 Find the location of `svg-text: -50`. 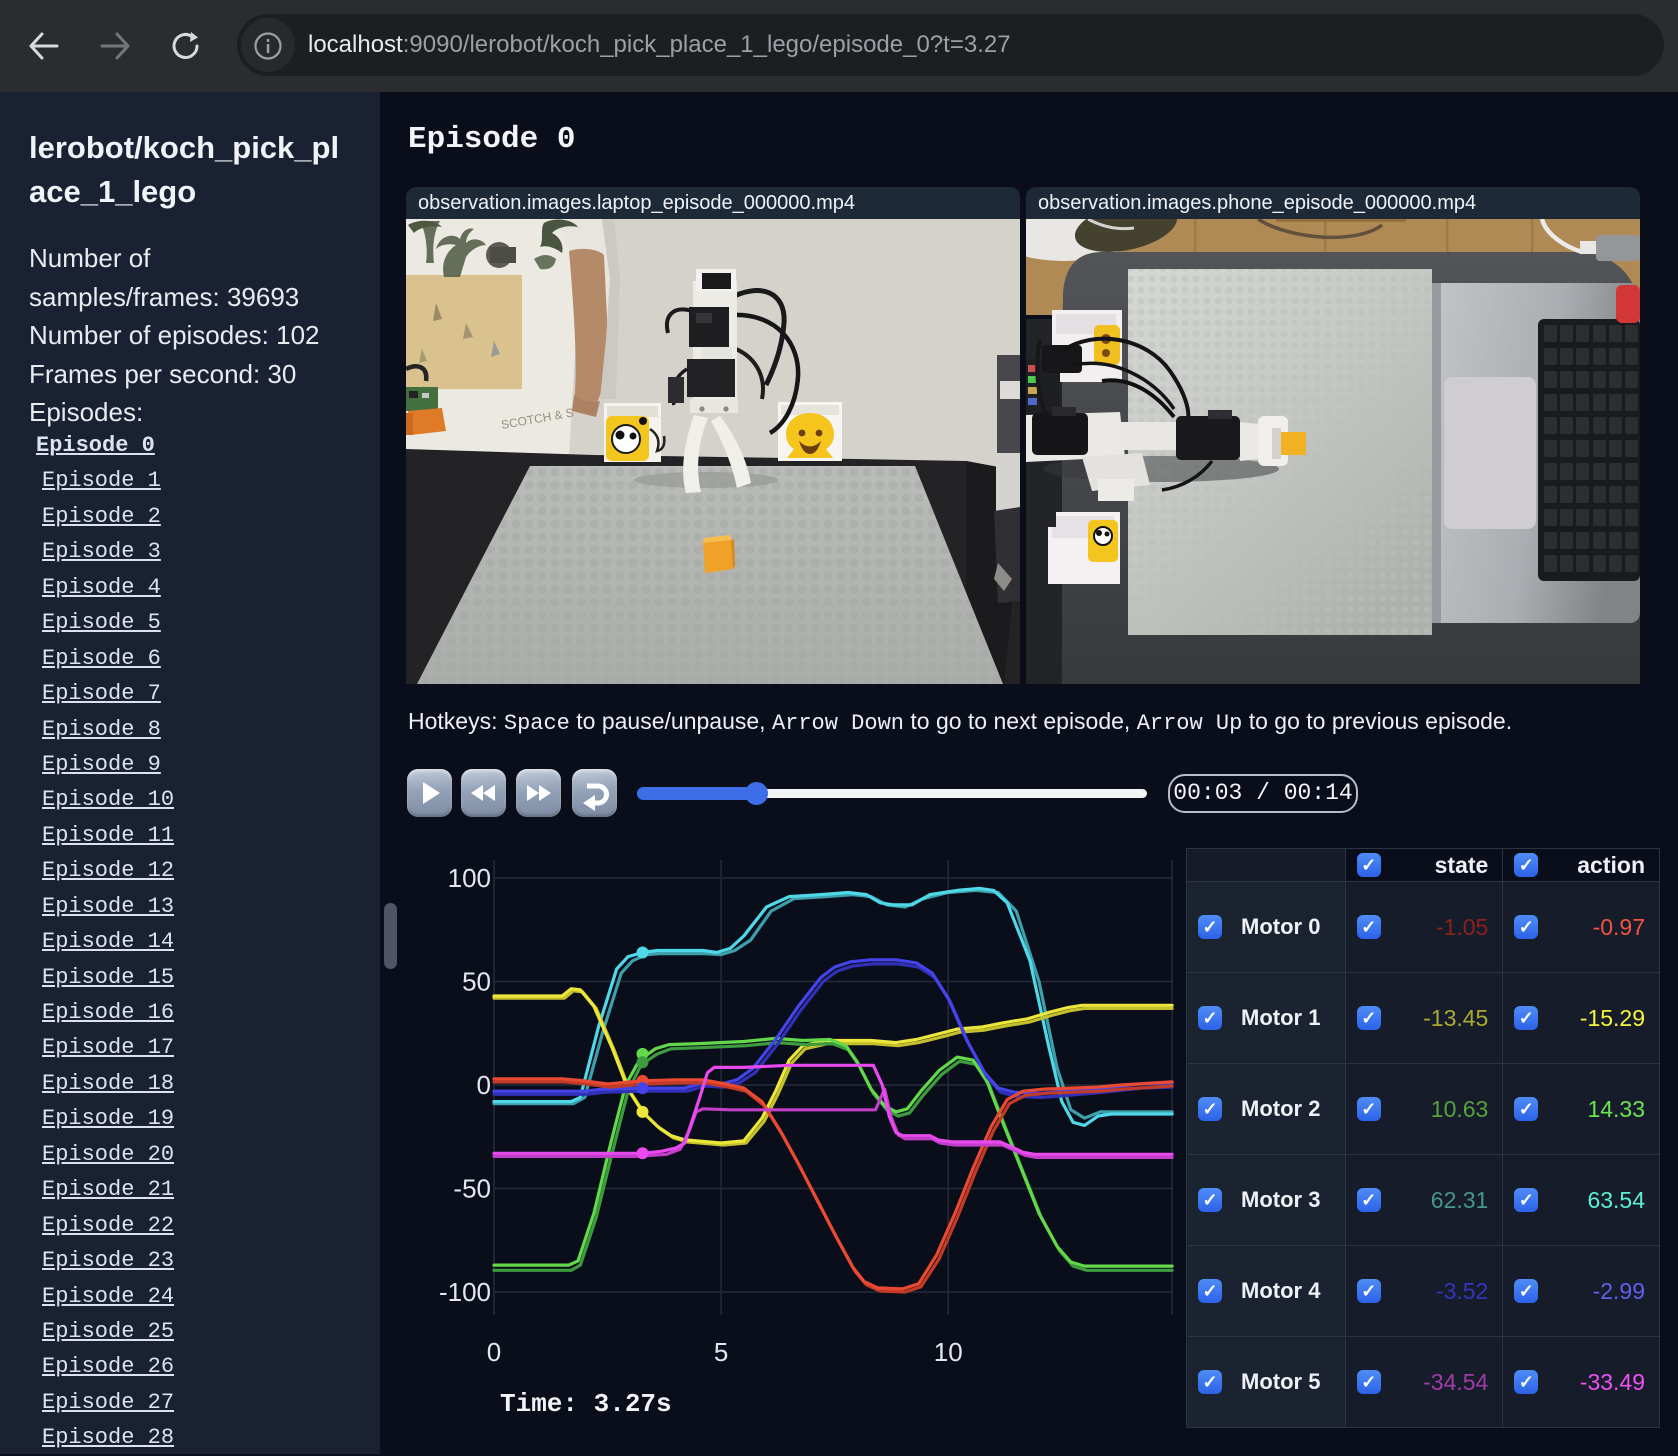

svg-text: -50 is located at coordinates (472, 1189).